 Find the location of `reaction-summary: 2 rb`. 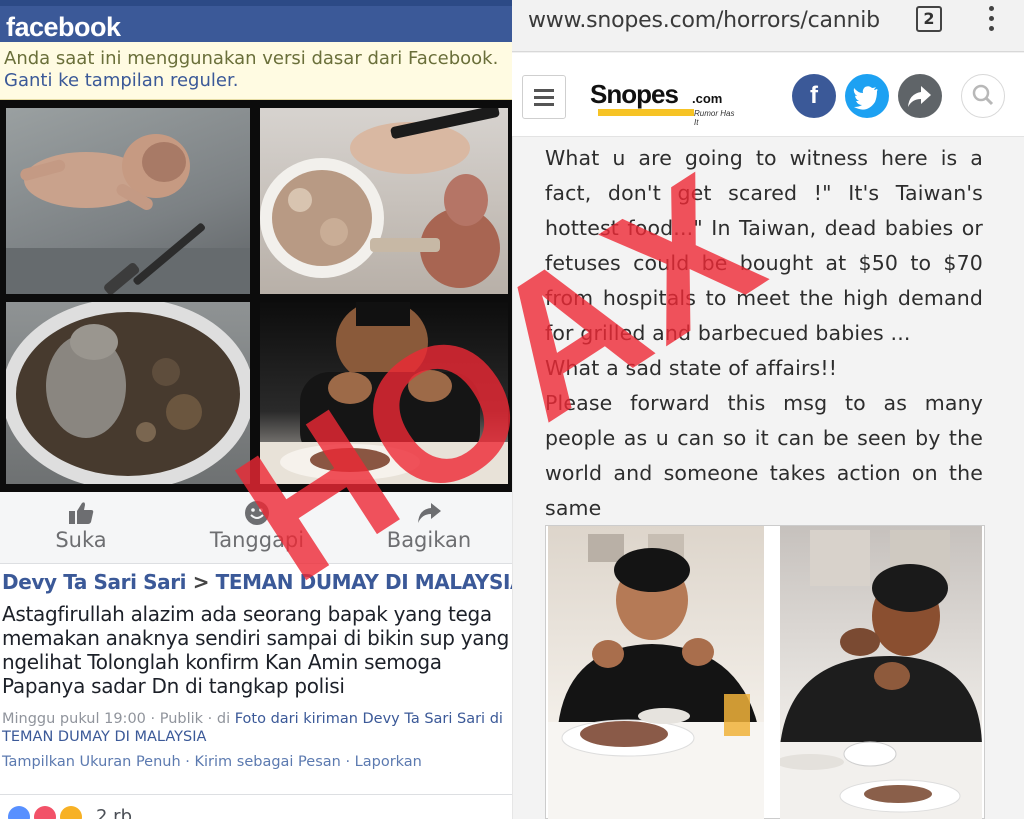

reaction-summary: 2 rb is located at coordinates (256, 806).